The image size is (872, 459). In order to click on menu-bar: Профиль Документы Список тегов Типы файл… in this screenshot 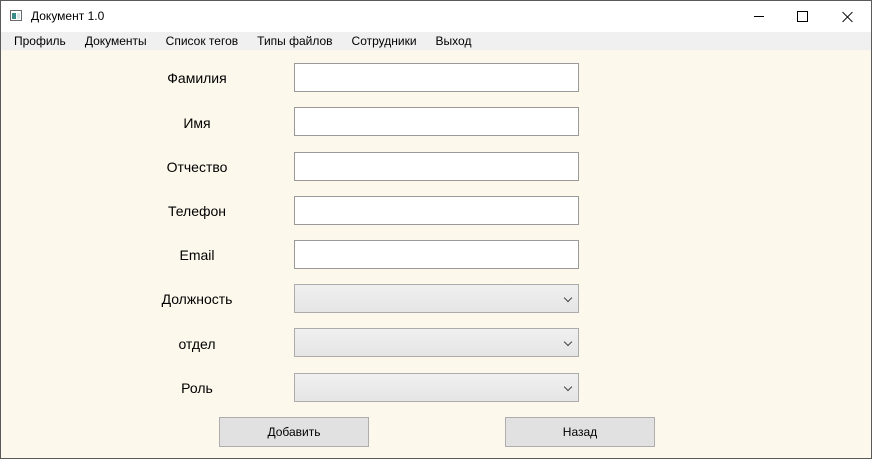, I will do `click(436, 41)`.